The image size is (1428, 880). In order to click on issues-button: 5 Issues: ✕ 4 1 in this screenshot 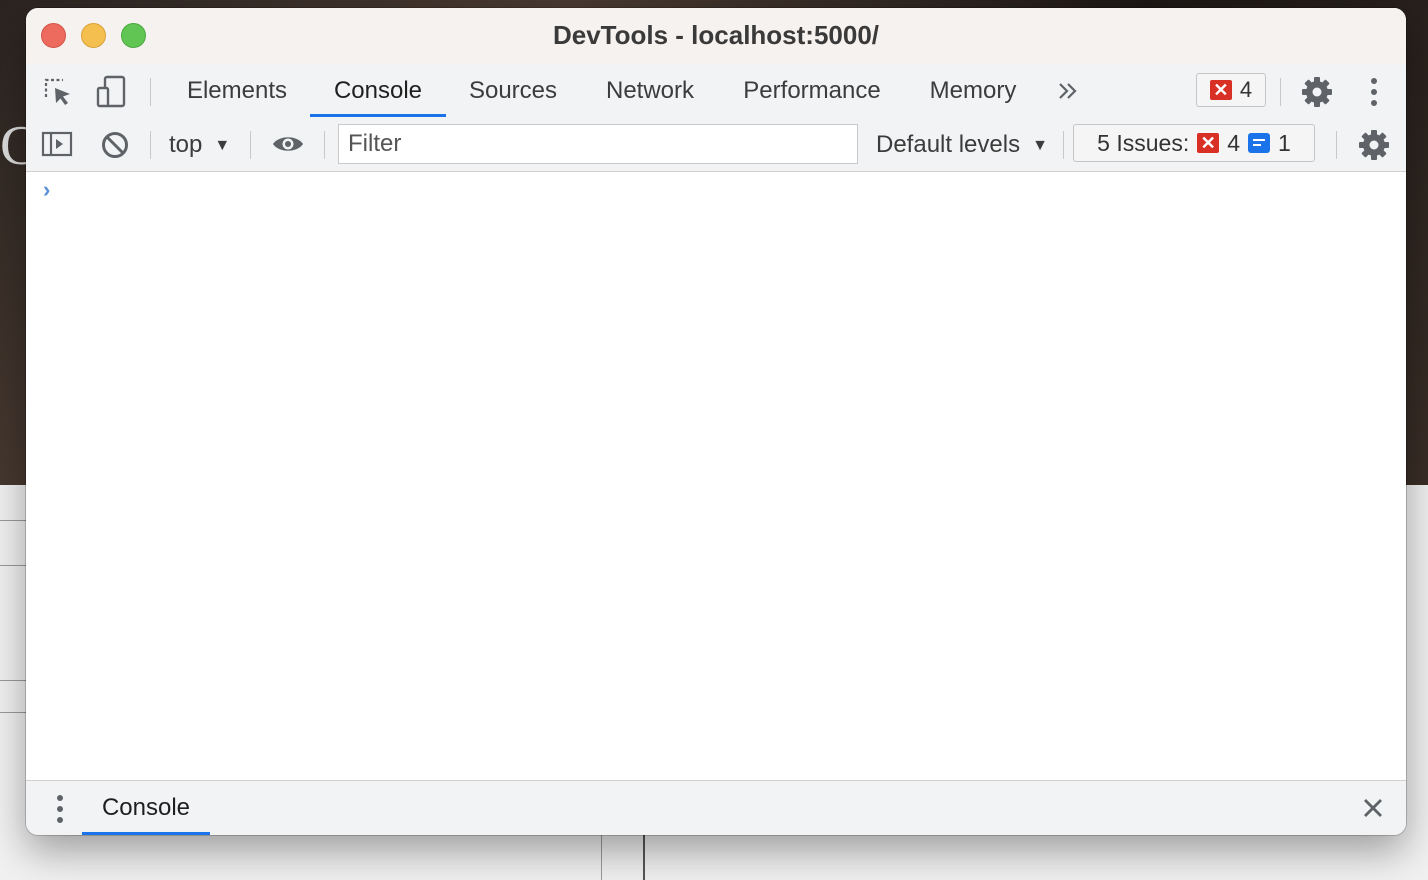, I will do `click(1194, 143)`.